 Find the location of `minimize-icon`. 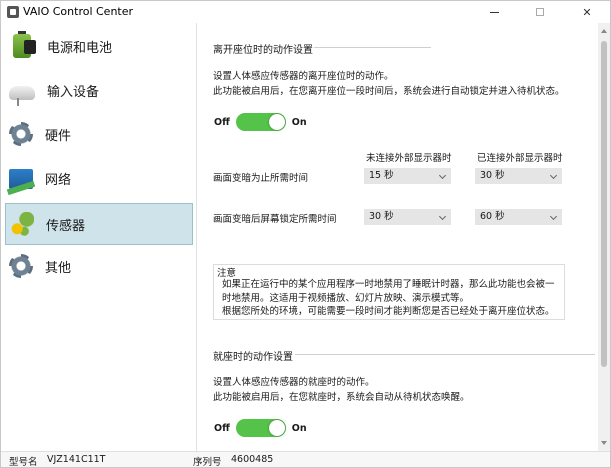

minimize-icon is located at coordinates (494, 12).